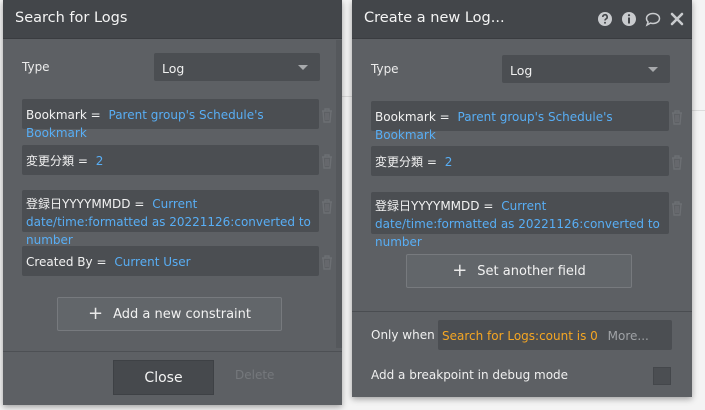 This screenshot has height=410, width=705. I want to click on add-constraint-label: Add a new constraint, so click(182, 314).